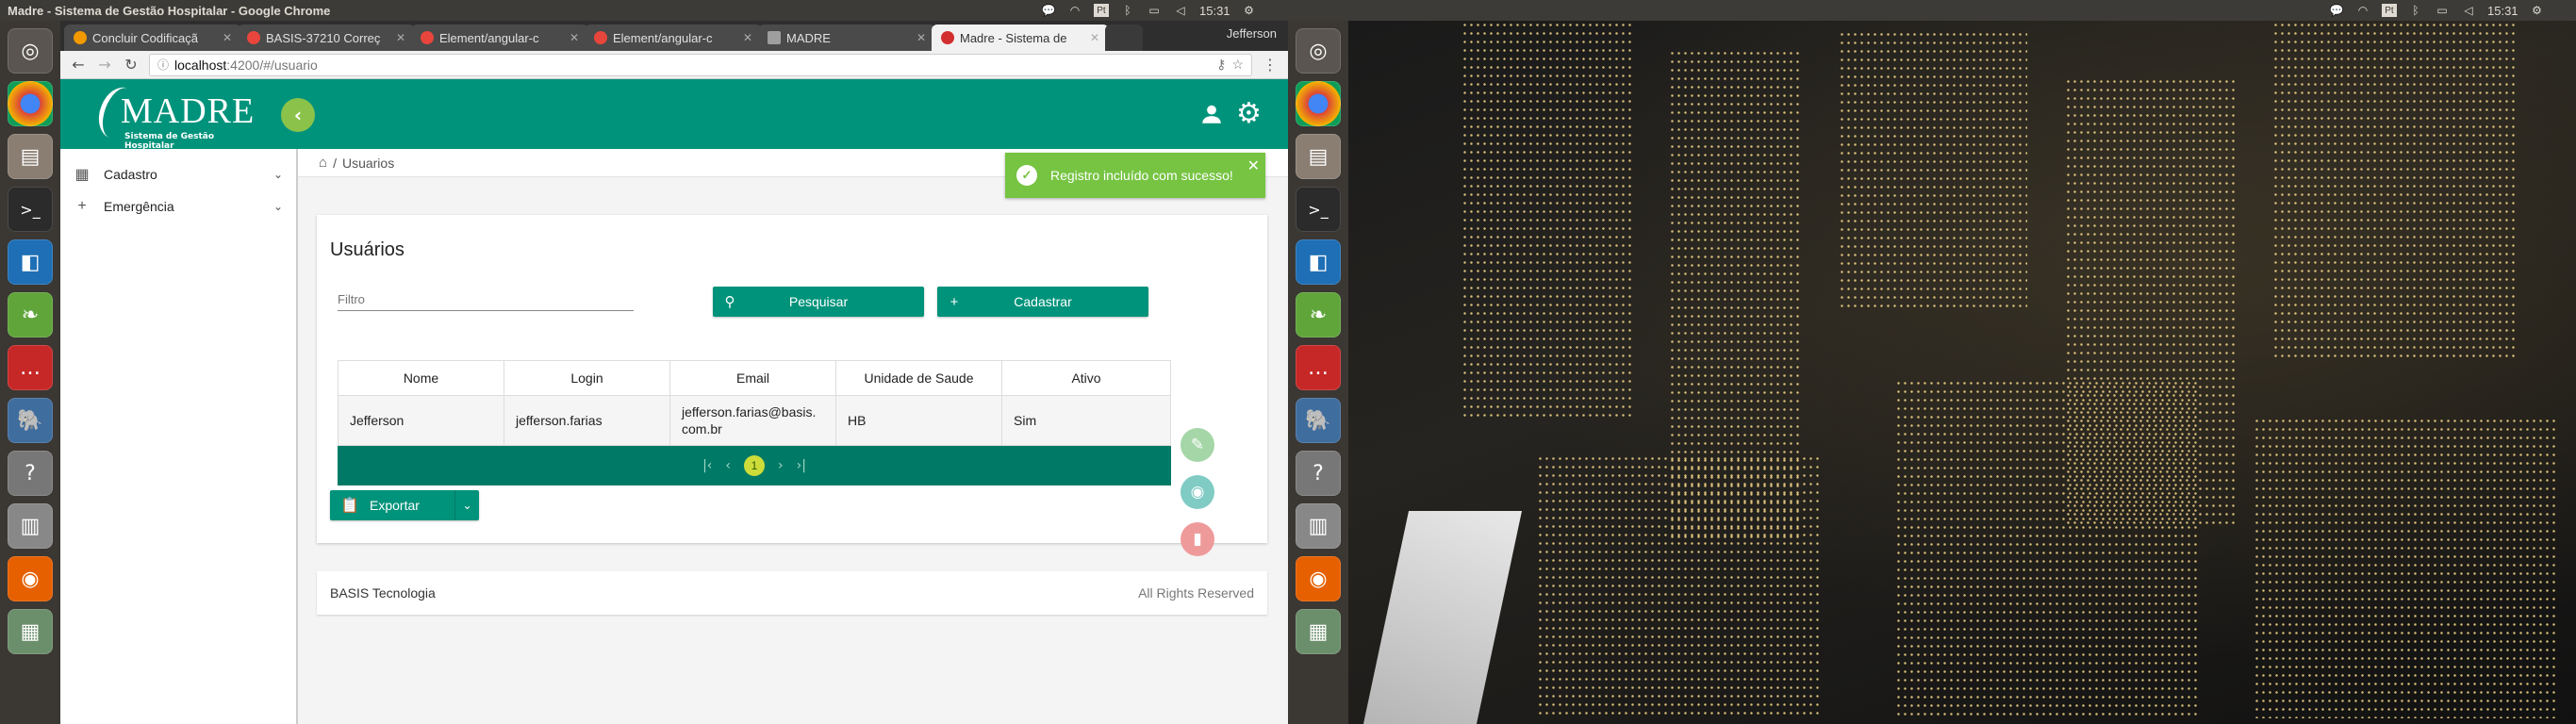 The width and height of the screenshot is (2576, 724). I want to click on sidebar-item-cadastro: ▦ Cadastro ⌄, so click(178, 174).